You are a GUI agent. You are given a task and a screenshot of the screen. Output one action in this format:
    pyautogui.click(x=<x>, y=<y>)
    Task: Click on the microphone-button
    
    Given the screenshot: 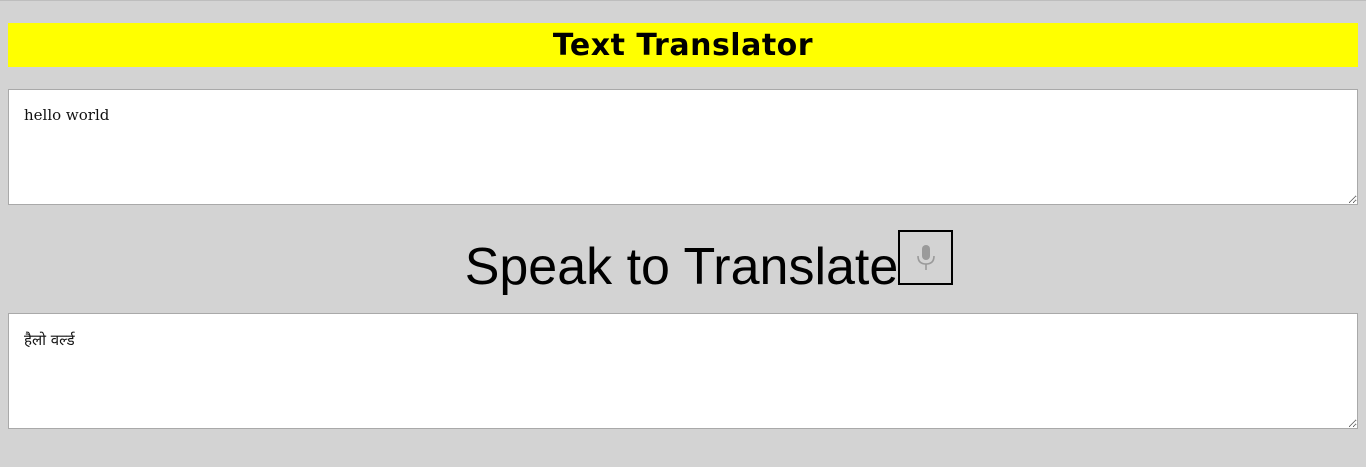 What is the action you would take?
    pyautogui.click(x=926, y=257)
    